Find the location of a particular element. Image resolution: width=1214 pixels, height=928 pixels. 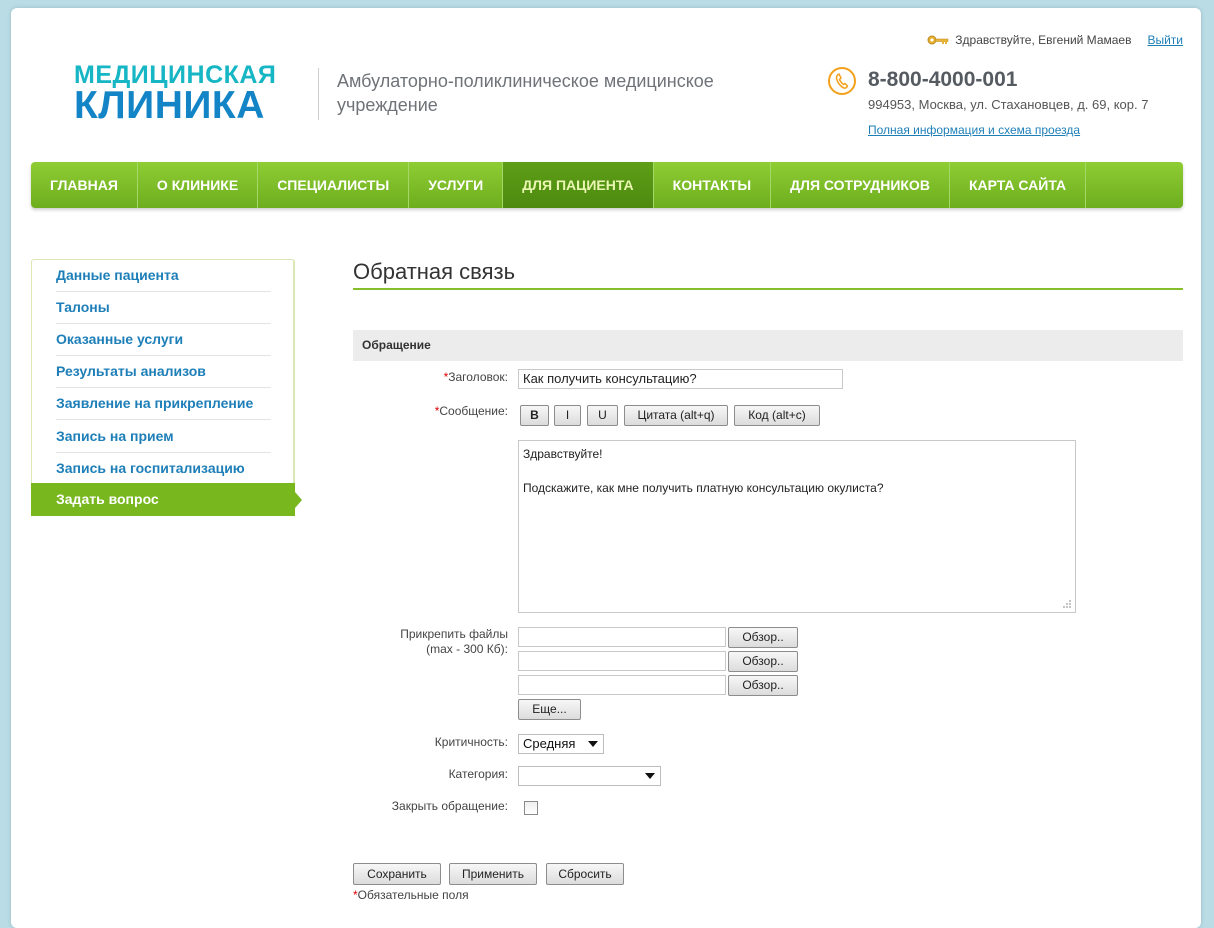

title-underline is located at coordinates (768, 289).